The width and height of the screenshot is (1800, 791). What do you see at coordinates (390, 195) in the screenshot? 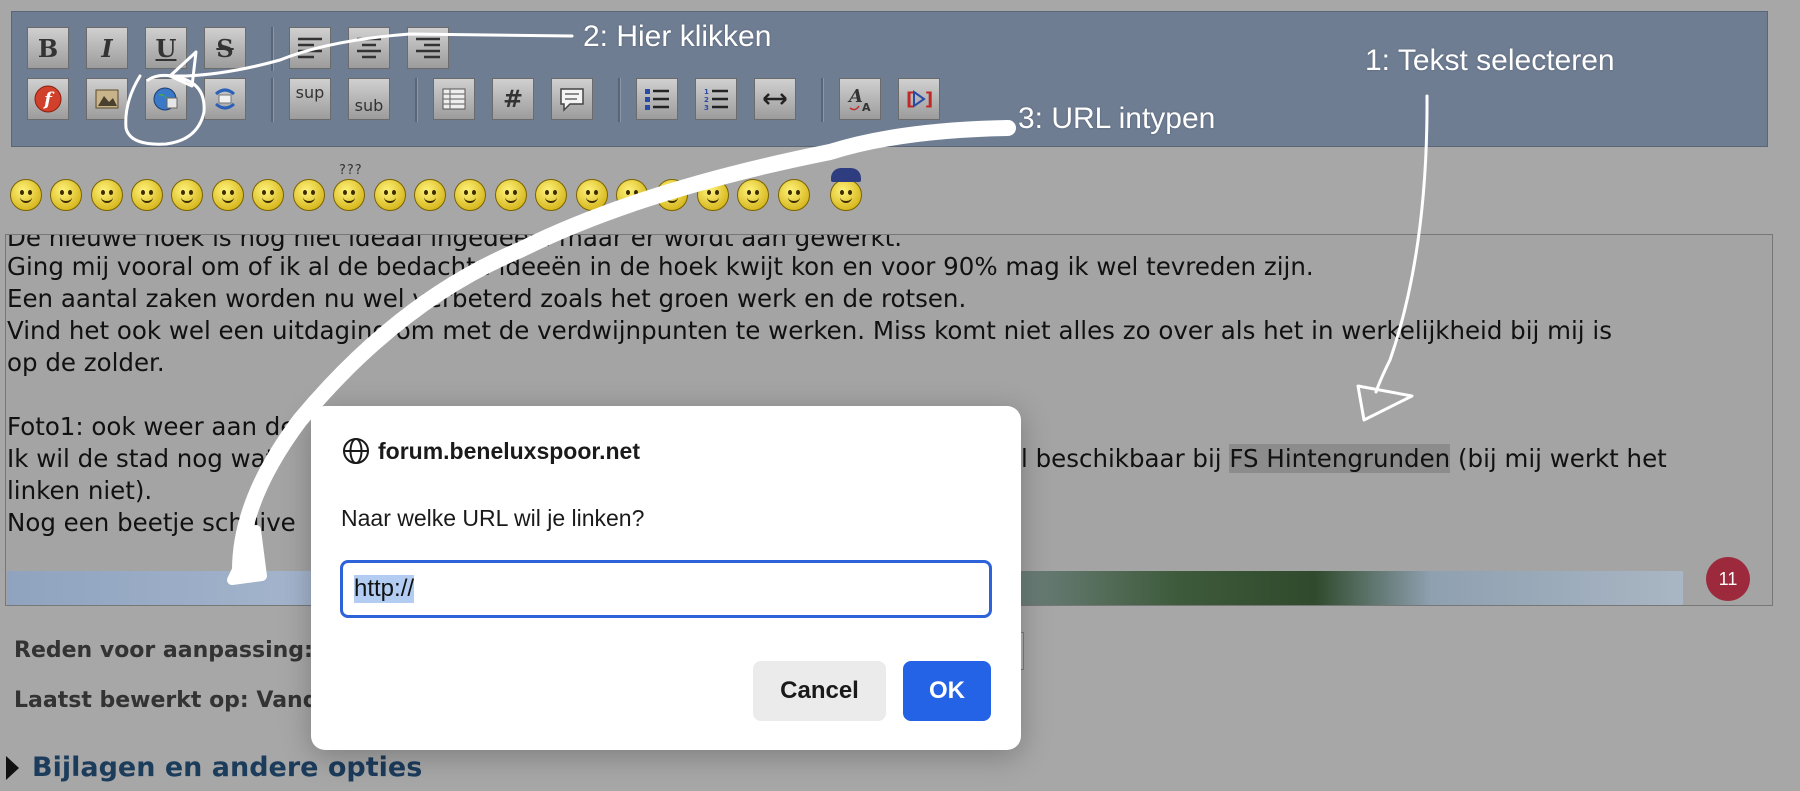
I see `smiley-rolleyes-icon` at bounding box center [390, 195].